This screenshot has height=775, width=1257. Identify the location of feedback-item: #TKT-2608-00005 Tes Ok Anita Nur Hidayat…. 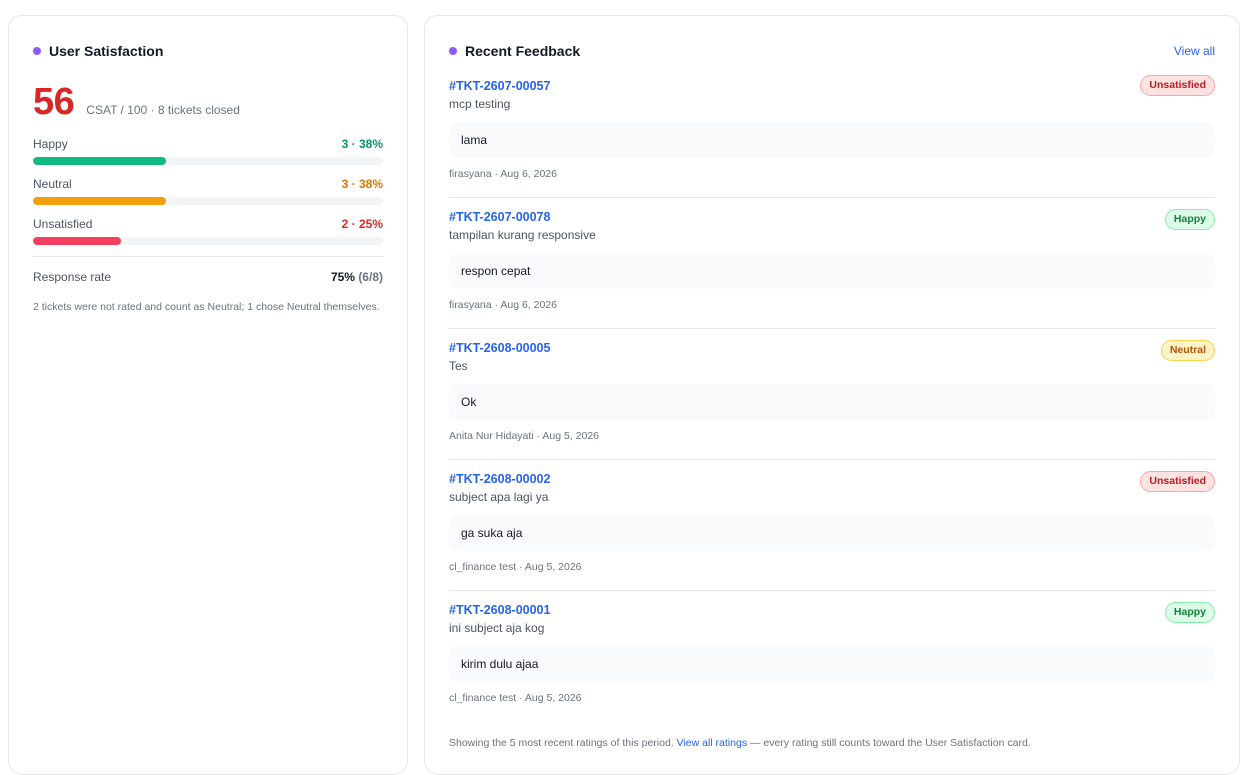
(832, 394).